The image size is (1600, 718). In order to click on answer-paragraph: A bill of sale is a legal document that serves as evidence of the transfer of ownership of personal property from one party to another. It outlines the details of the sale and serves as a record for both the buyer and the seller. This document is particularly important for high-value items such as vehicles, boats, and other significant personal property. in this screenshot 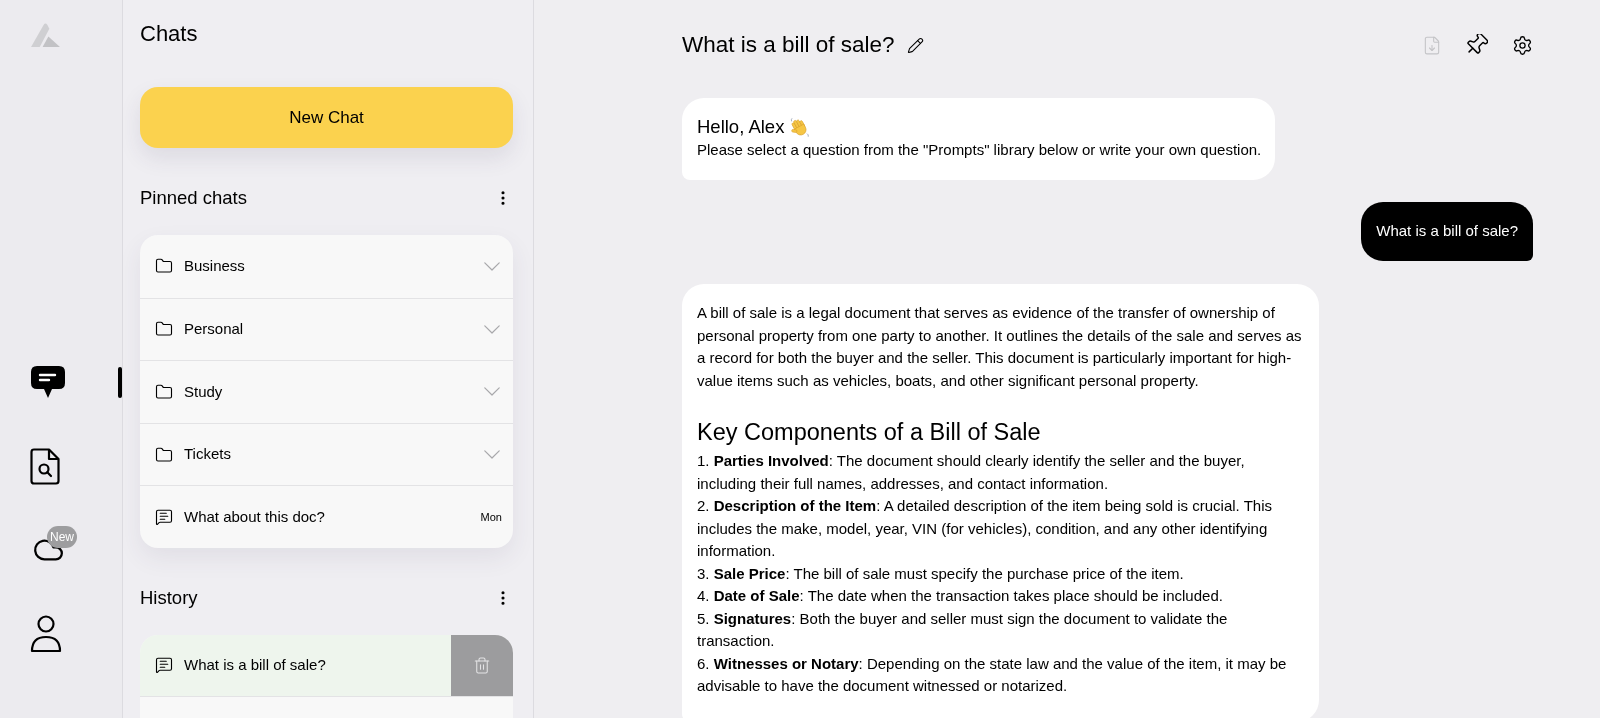, I will do `click(1000, 347)`.